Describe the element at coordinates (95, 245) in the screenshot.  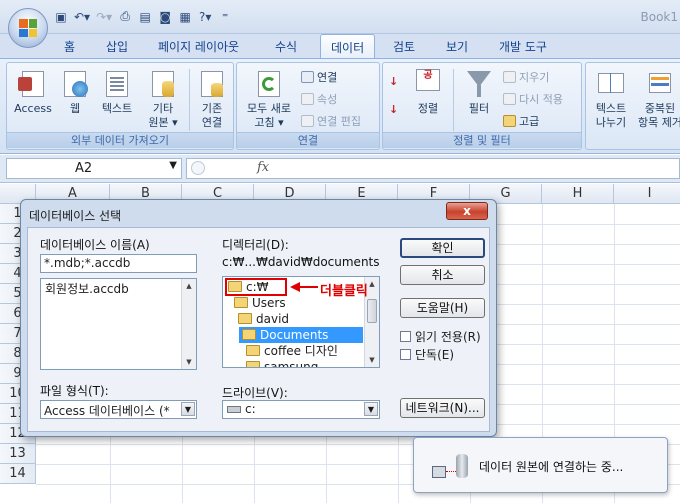
I see `db-name-label: 데이터베이스 이름(A)` at that location.